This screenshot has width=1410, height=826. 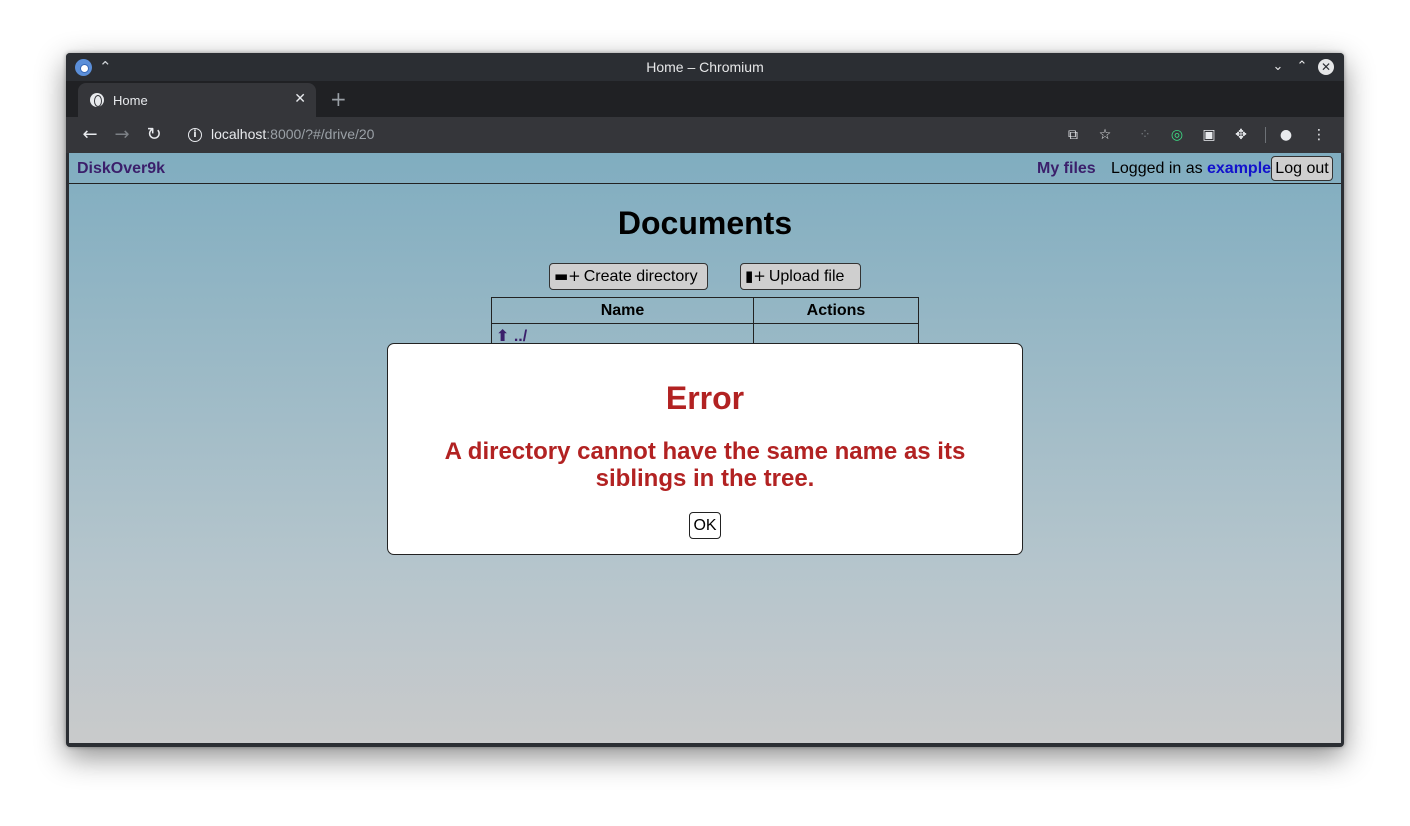 What do you see at coordinates (1105, 135) in the screenshot?
I see `bookmark-star-icon: ☆` at bounding box center [1105, 135].